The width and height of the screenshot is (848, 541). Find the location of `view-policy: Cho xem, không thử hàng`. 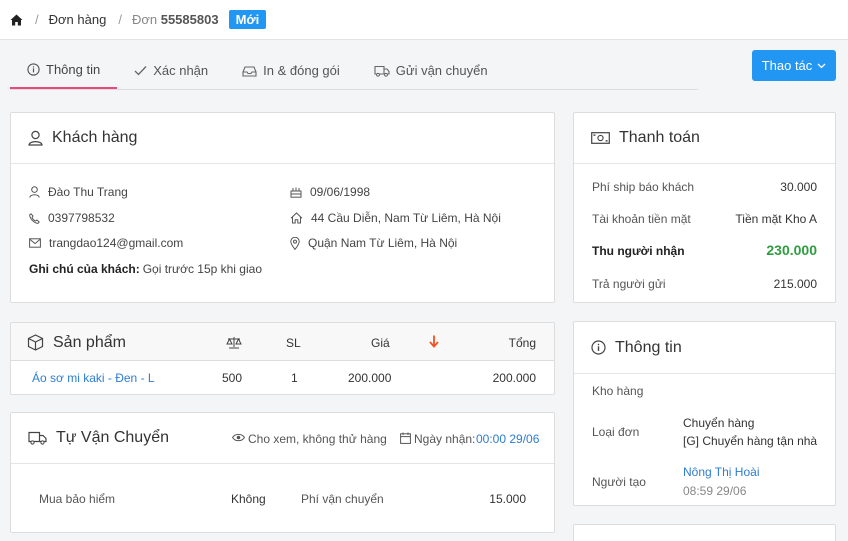

view-policy: Cho xem, không thử hàng is located at coordinates (317, 439).